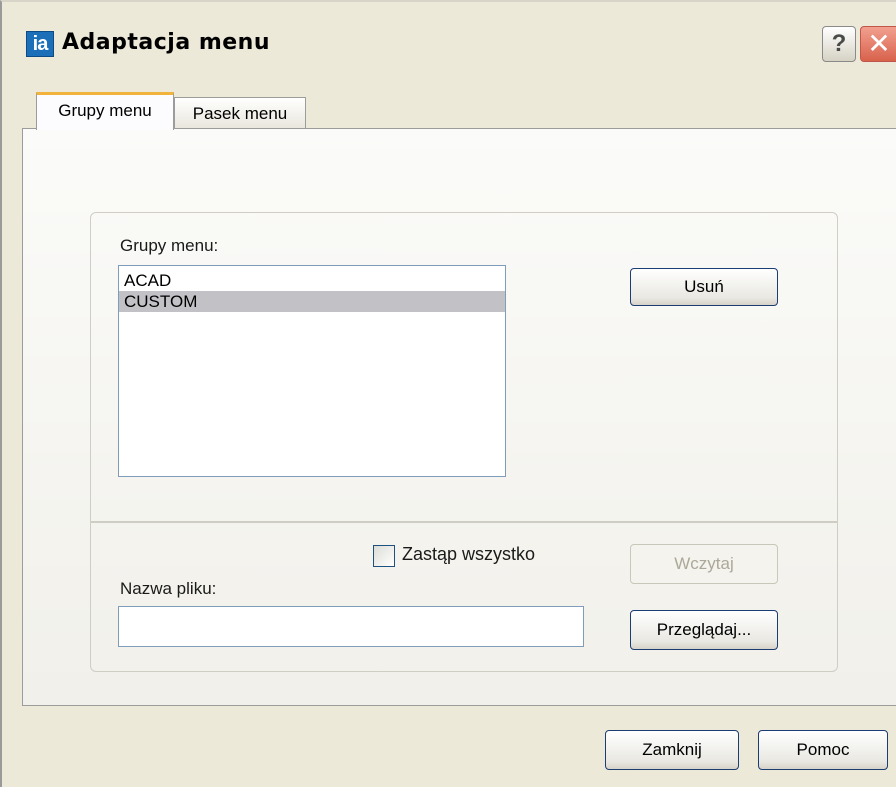  What do you see at coordinates (384, 556) in the screenshot?
I see `replace-all-checkbox` at bounding box center [384, 556].